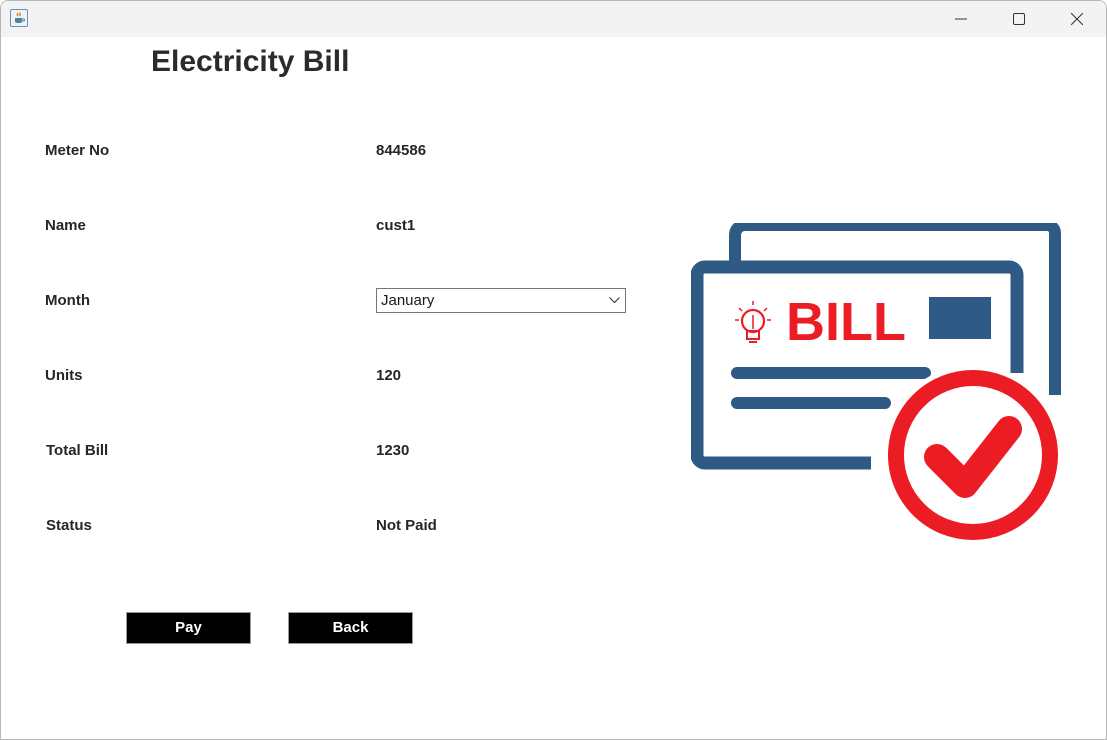 Image resolution: width=1107 pixels, height=740 pixels. What do you see at coordinates (753, 322) in the screenshot?
I see `light-bulb-icon` at bounding box center [753, 322].